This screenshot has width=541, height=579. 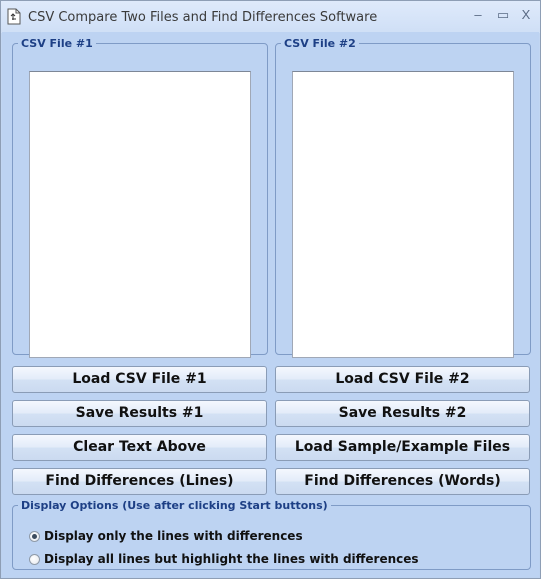 I want to click on radio-unselected-icon, so click(x=34, y=559).